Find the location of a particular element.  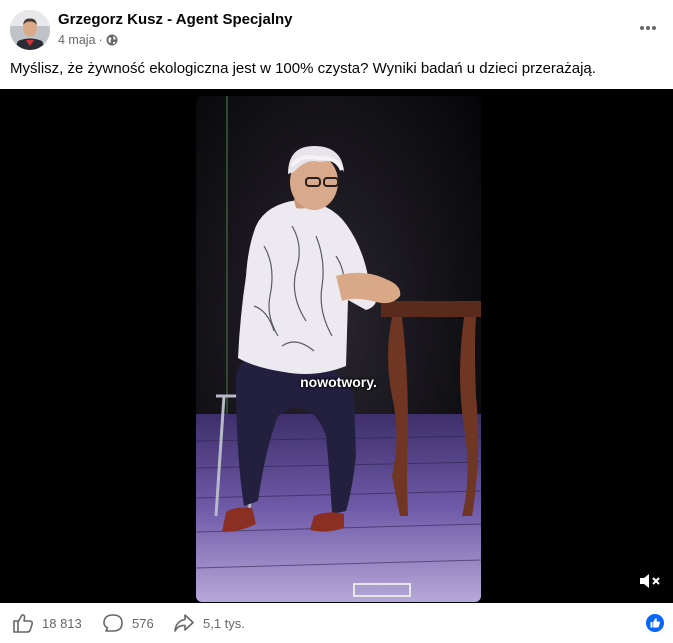

author-avatar is located at coordinates (30, 30).